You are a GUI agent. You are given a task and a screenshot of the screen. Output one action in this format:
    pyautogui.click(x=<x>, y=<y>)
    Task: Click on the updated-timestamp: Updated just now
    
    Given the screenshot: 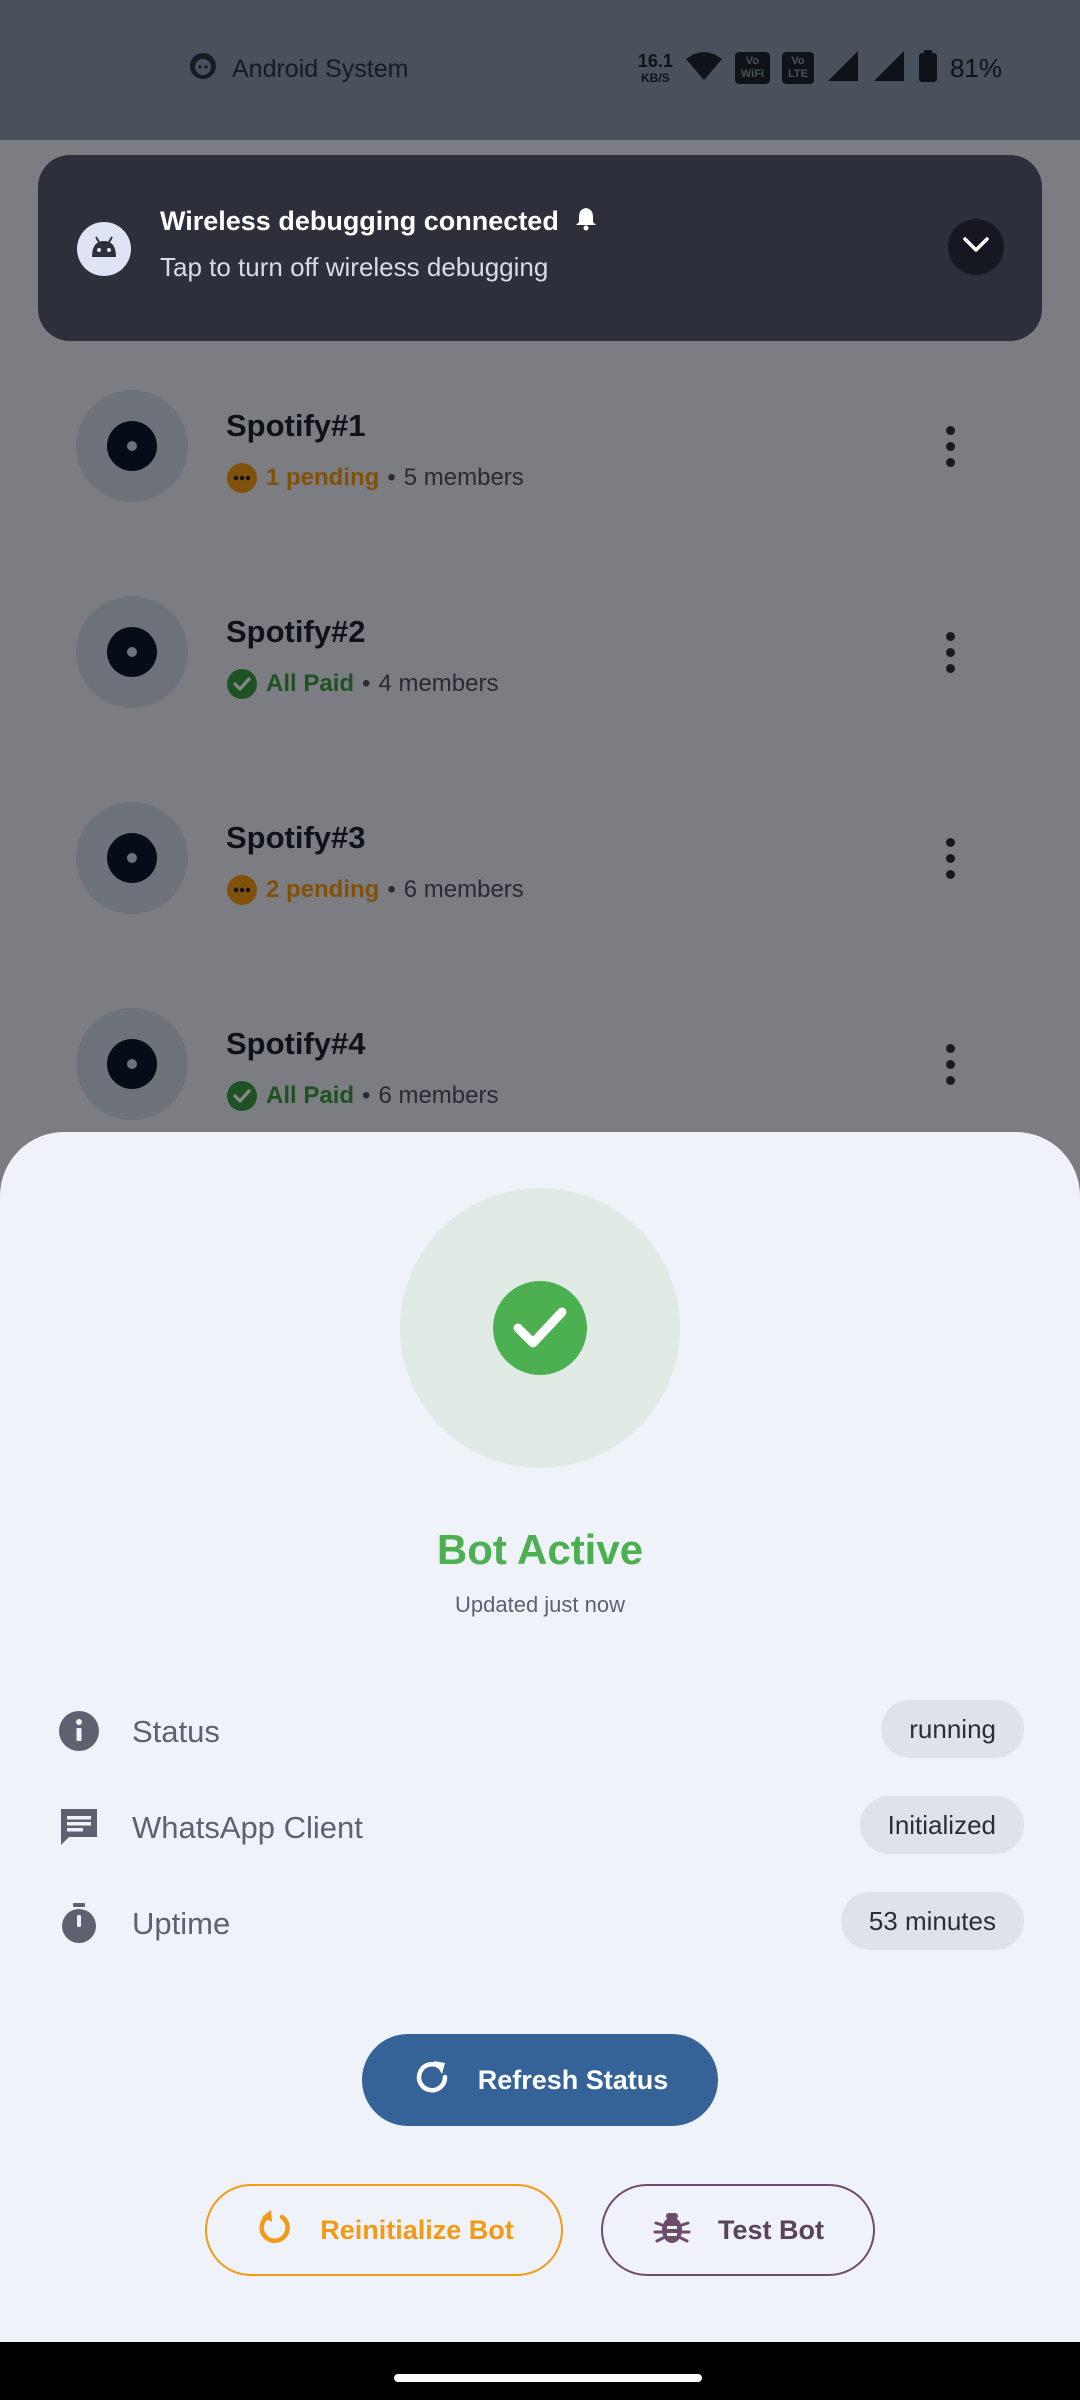 What is the action you would take?
    pyautogui.click(x=540, y=1604)
    